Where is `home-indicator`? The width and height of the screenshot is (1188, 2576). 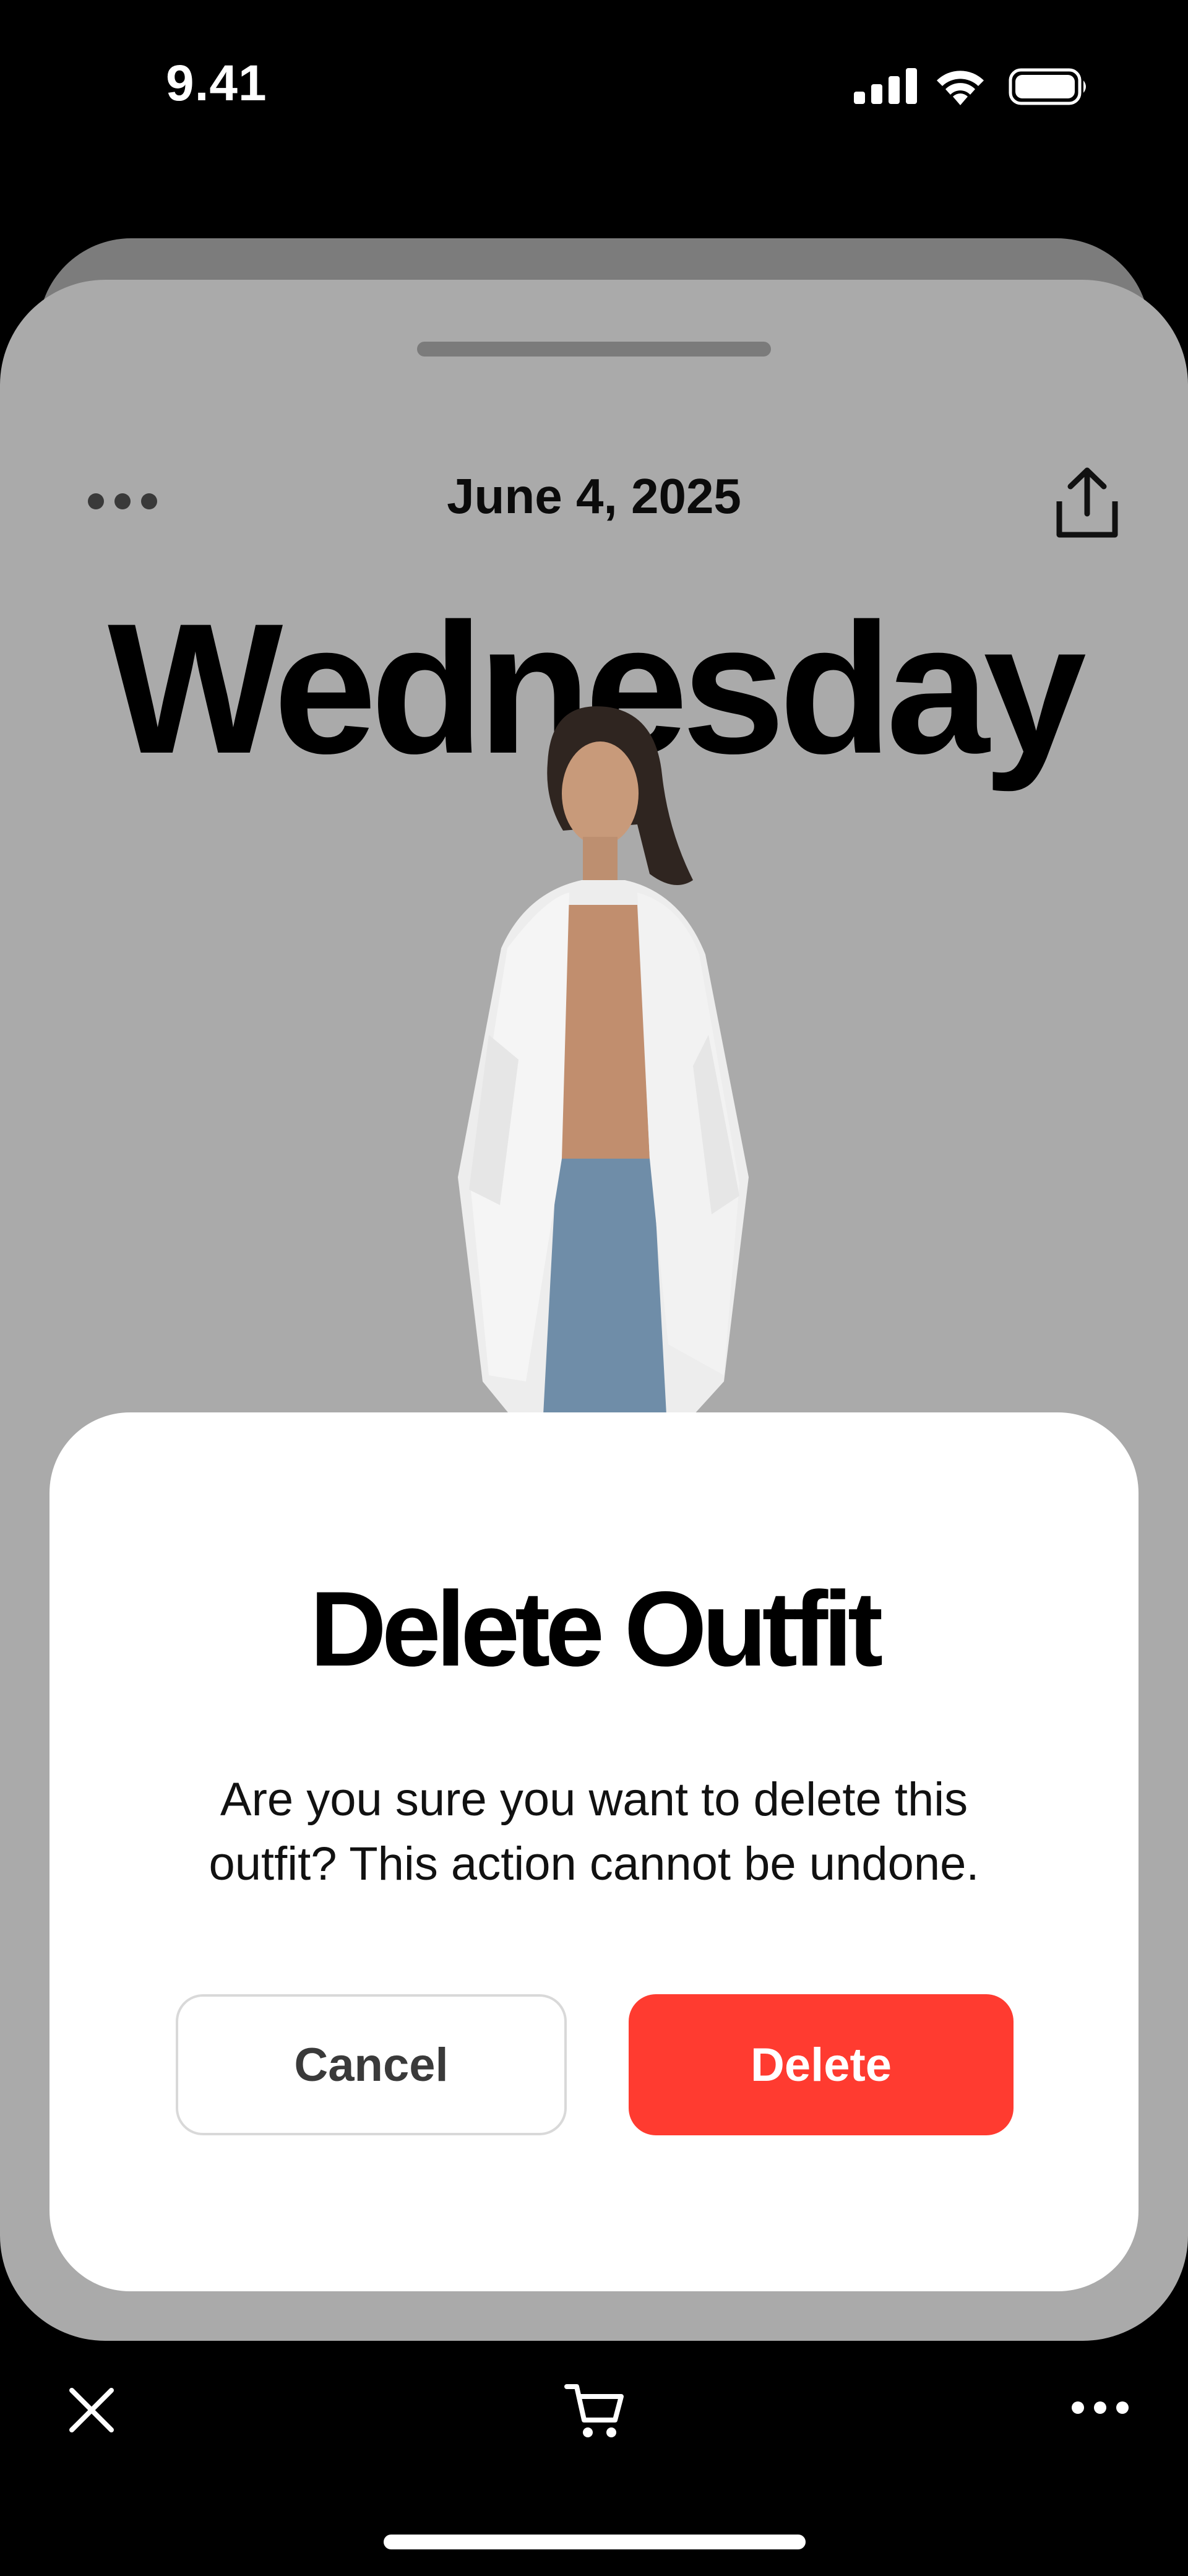
home-indicator is located at coordinates (595, 2542).